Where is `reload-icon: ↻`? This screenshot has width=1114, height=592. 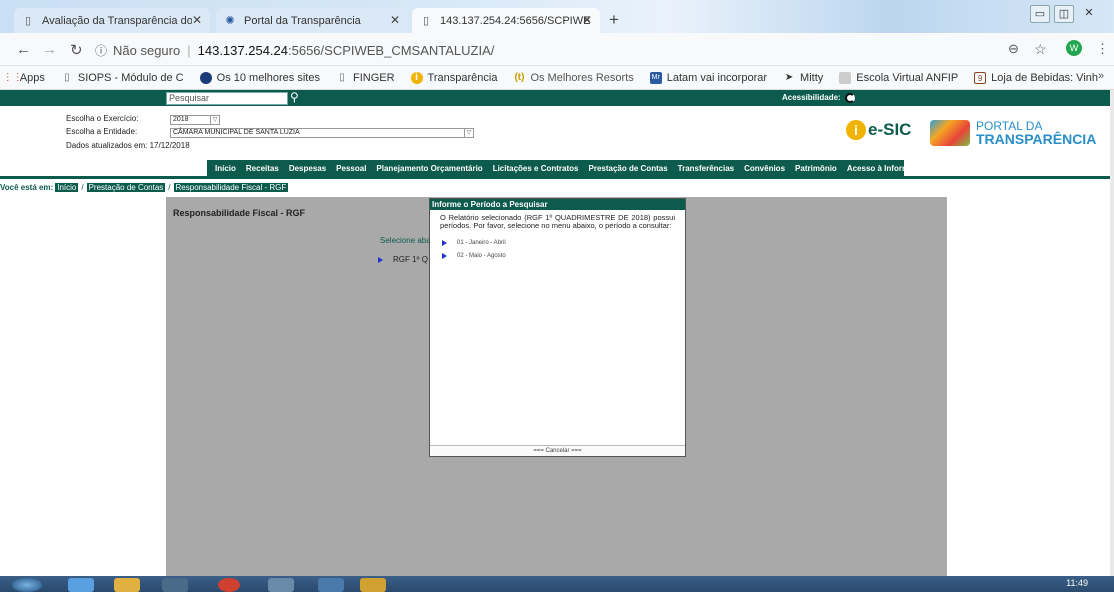
reload-icon: ↻ is located at coordinates (76, 50).